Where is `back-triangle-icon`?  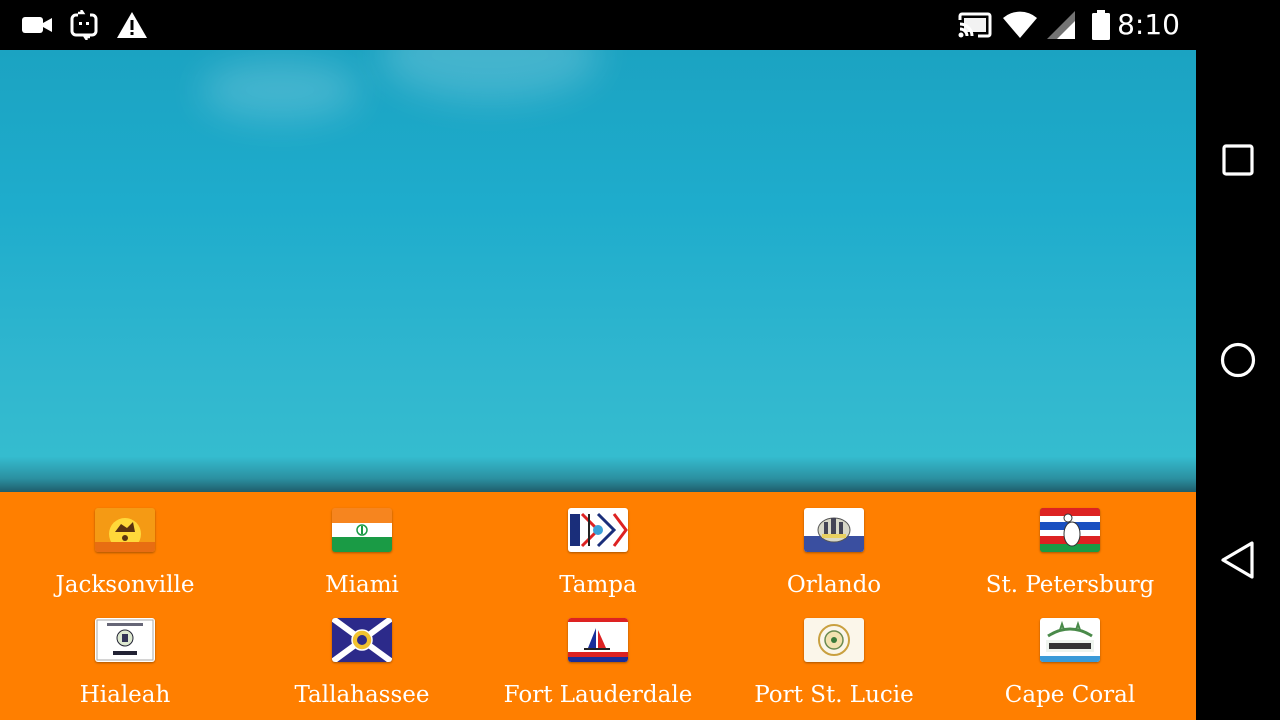 back-triangle-icon is located at coordinates (1237, 560).